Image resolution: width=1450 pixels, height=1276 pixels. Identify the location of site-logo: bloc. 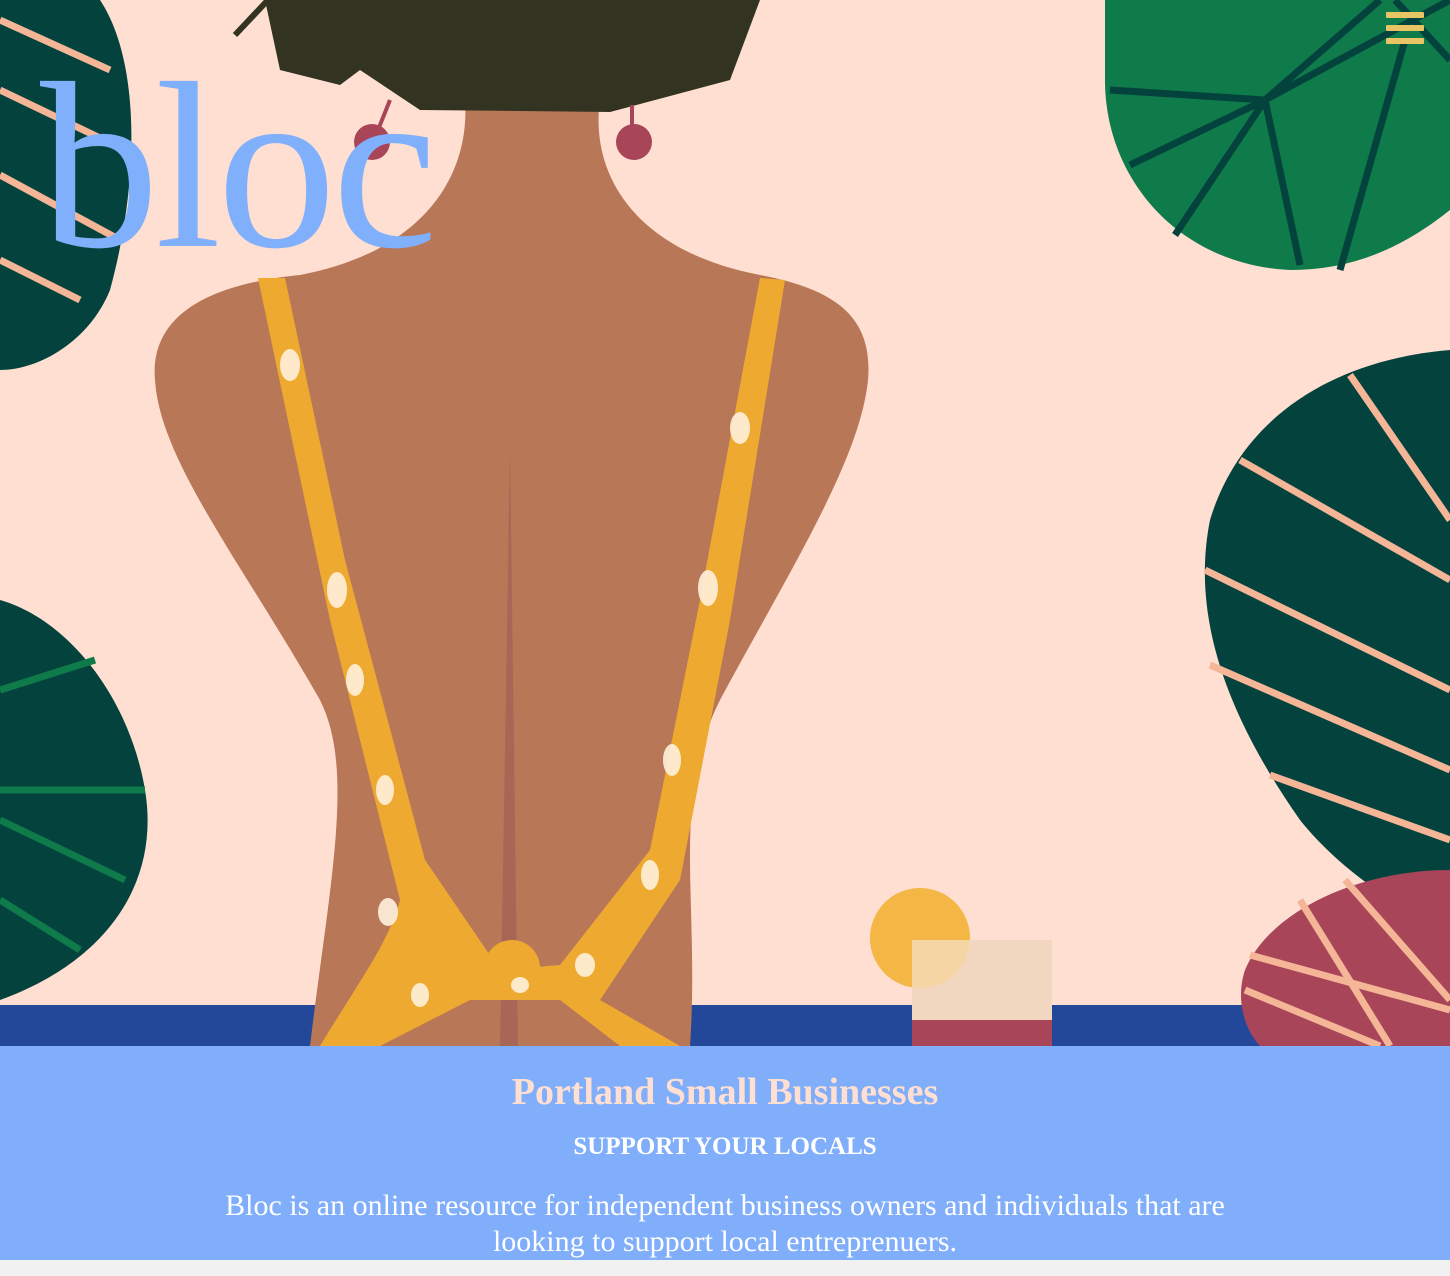
(239, 167).